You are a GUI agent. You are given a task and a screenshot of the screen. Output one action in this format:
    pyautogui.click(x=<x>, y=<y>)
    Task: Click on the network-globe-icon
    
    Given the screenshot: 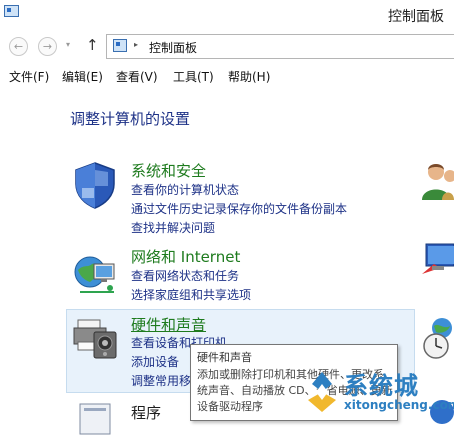 What is the action you would take?
    pyautogui.click(x=95, y=273)
    